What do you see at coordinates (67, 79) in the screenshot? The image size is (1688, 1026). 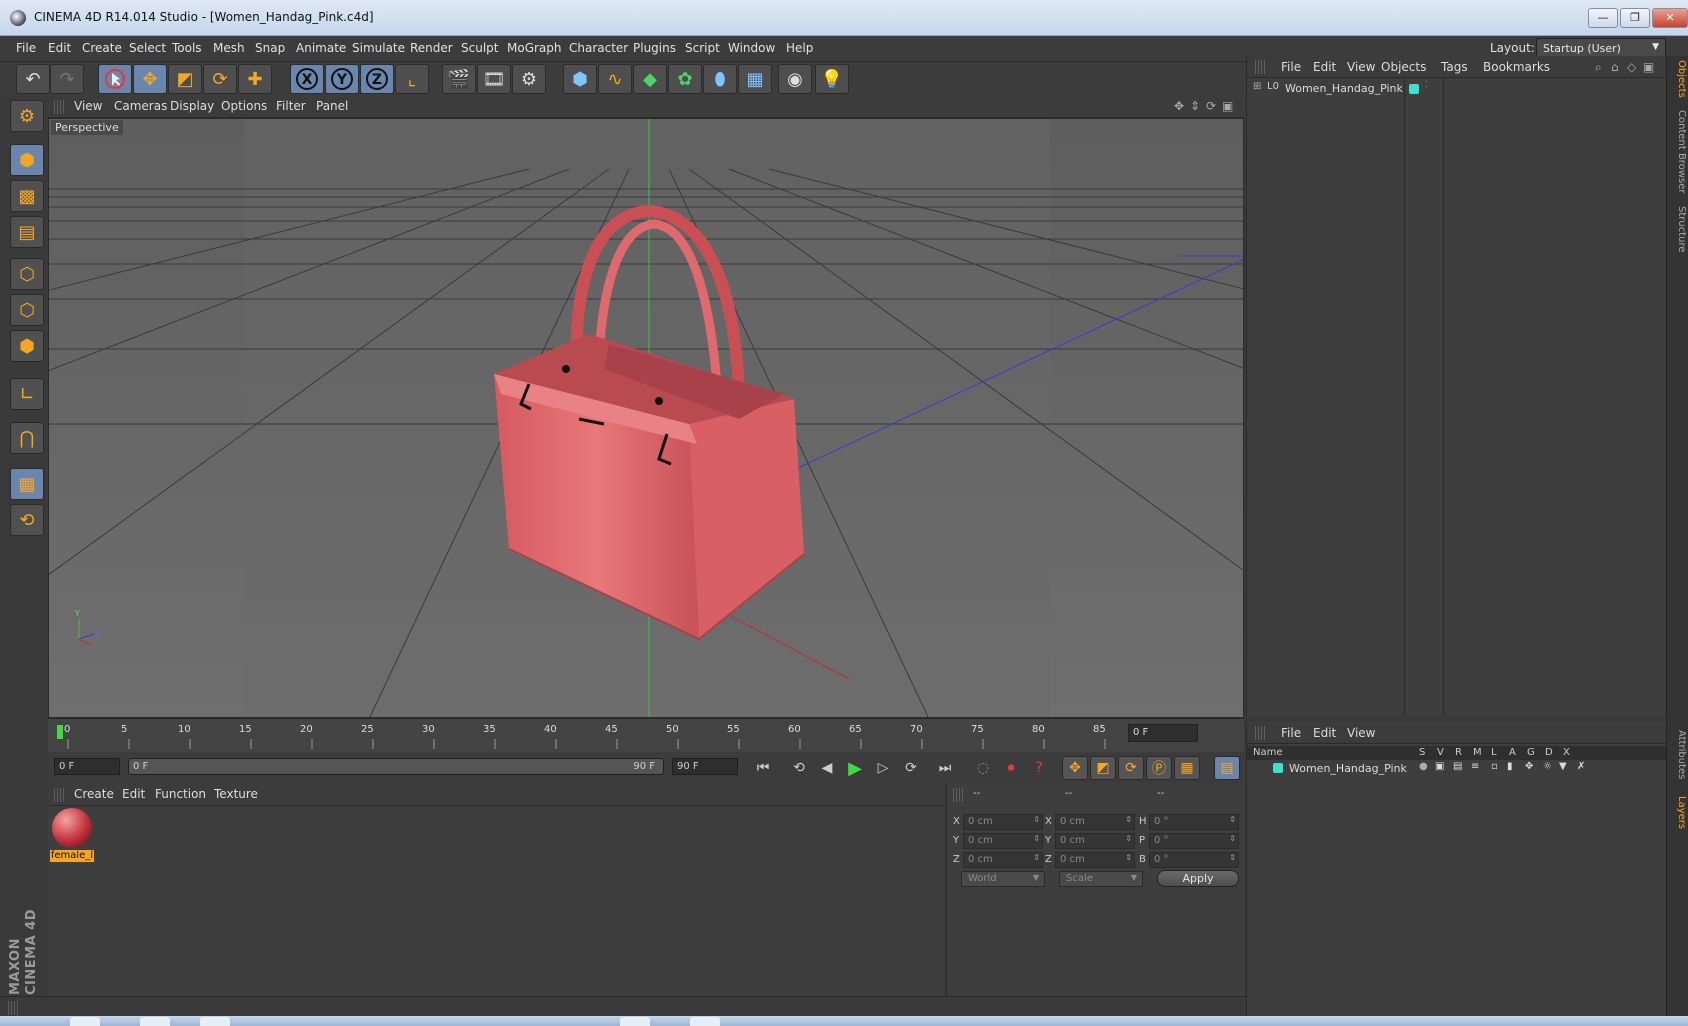 I see `redo-icon: ↷` at bounding box center [67, 79].